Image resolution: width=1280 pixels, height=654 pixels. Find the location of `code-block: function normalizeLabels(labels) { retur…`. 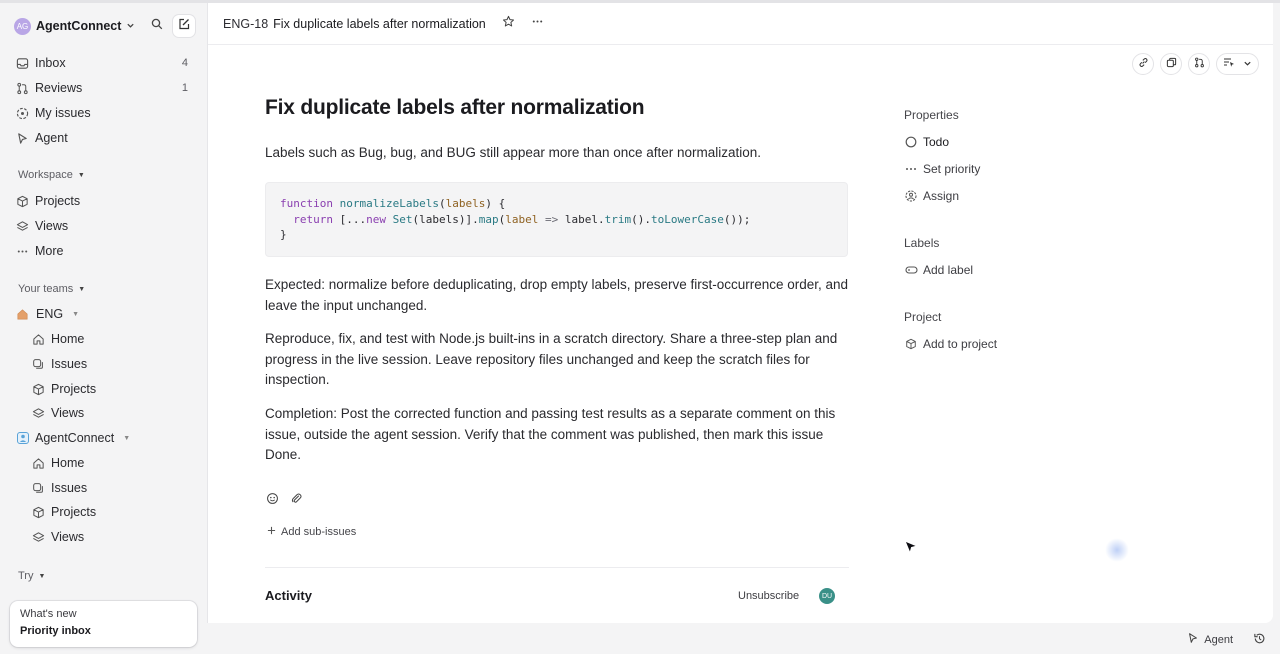

code-block: function normalizeLabels(labels) { retur… is located at coordinates (556, 219).